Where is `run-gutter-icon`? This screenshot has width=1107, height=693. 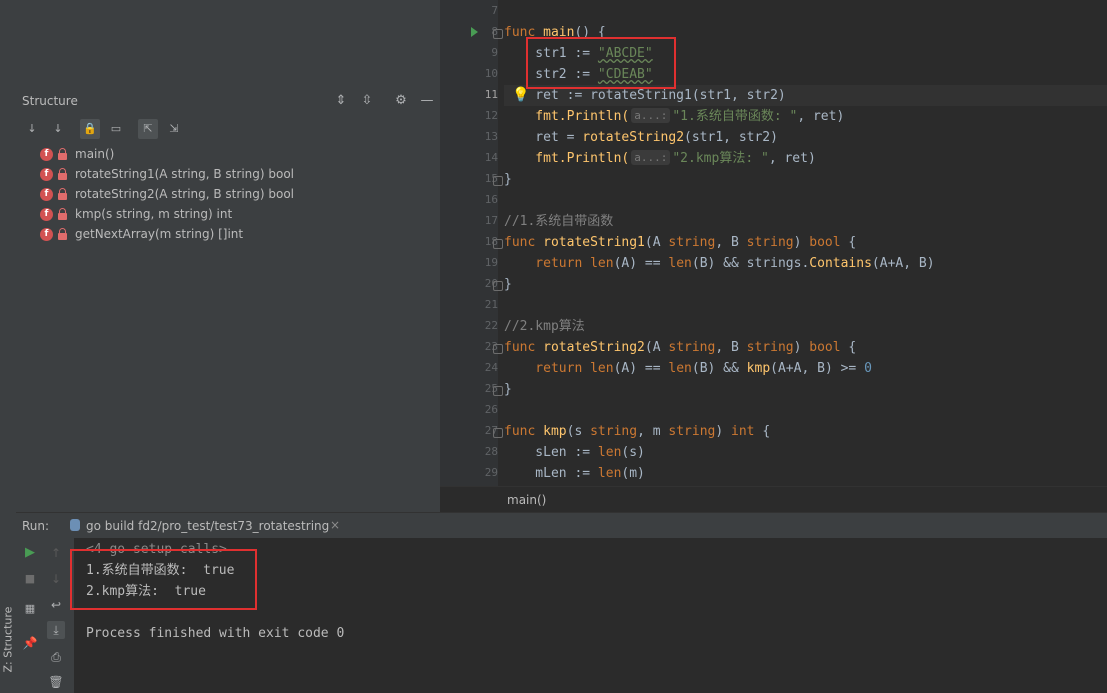
run-gutter-icon is located at coordinates (474, 32).